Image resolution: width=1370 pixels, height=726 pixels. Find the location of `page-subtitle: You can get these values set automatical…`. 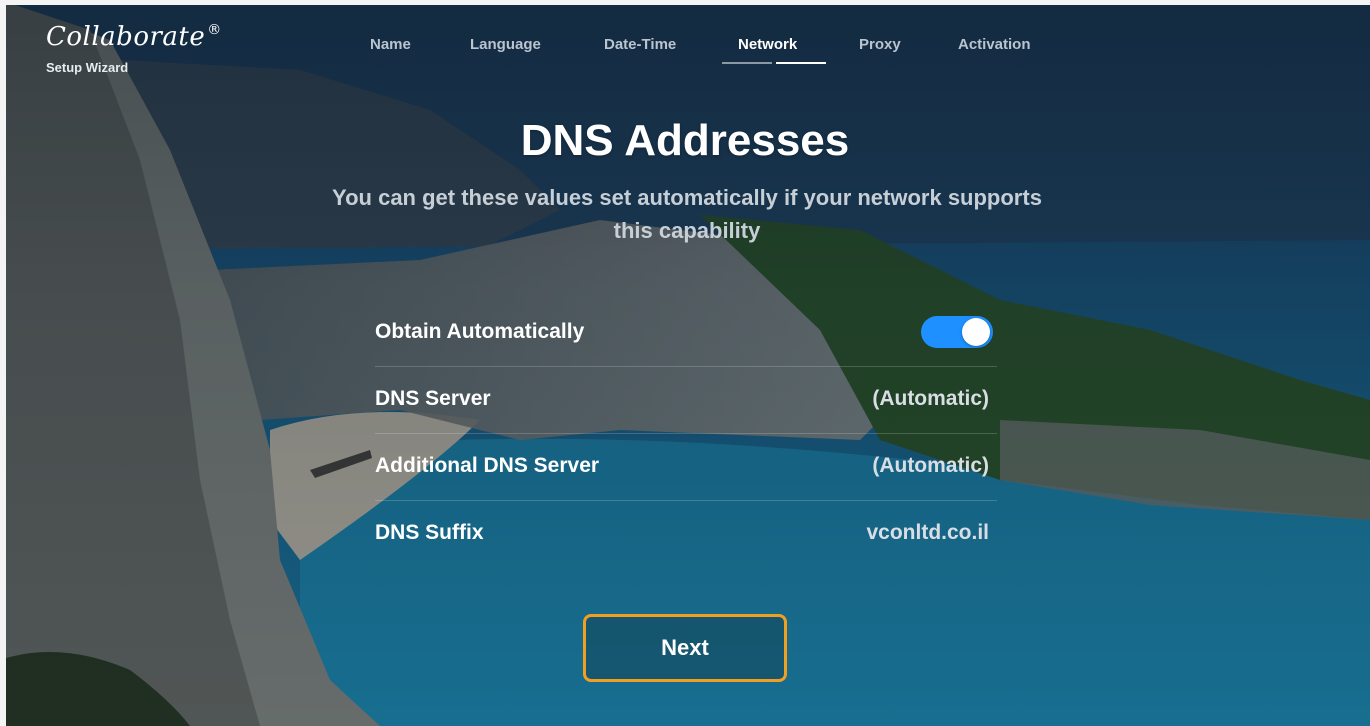

page-subtitle: You can get these values set automatical… is located at coordinates (687, 214).